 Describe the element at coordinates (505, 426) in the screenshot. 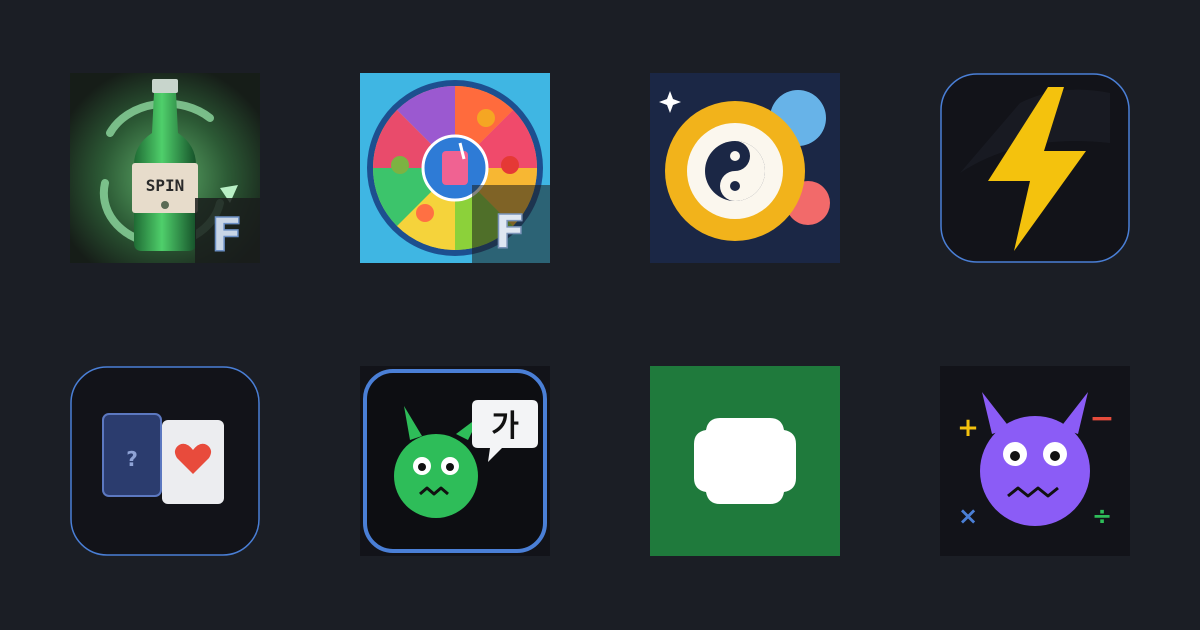

I see `speech-bubble-text: 가` at that location.